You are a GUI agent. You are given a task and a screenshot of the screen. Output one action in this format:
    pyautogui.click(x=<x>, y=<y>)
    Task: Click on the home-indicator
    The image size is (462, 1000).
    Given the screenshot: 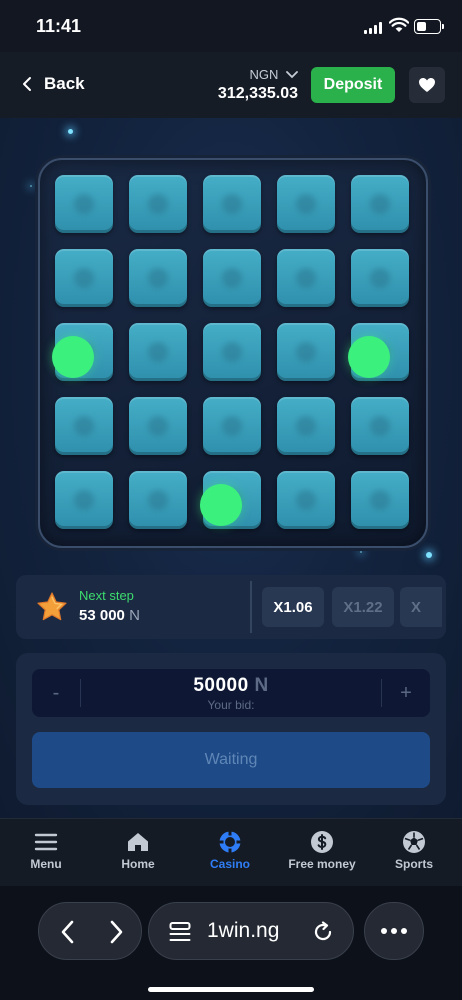 What is the action you would take?
    pyautogui.click(x=231, y=989)
    